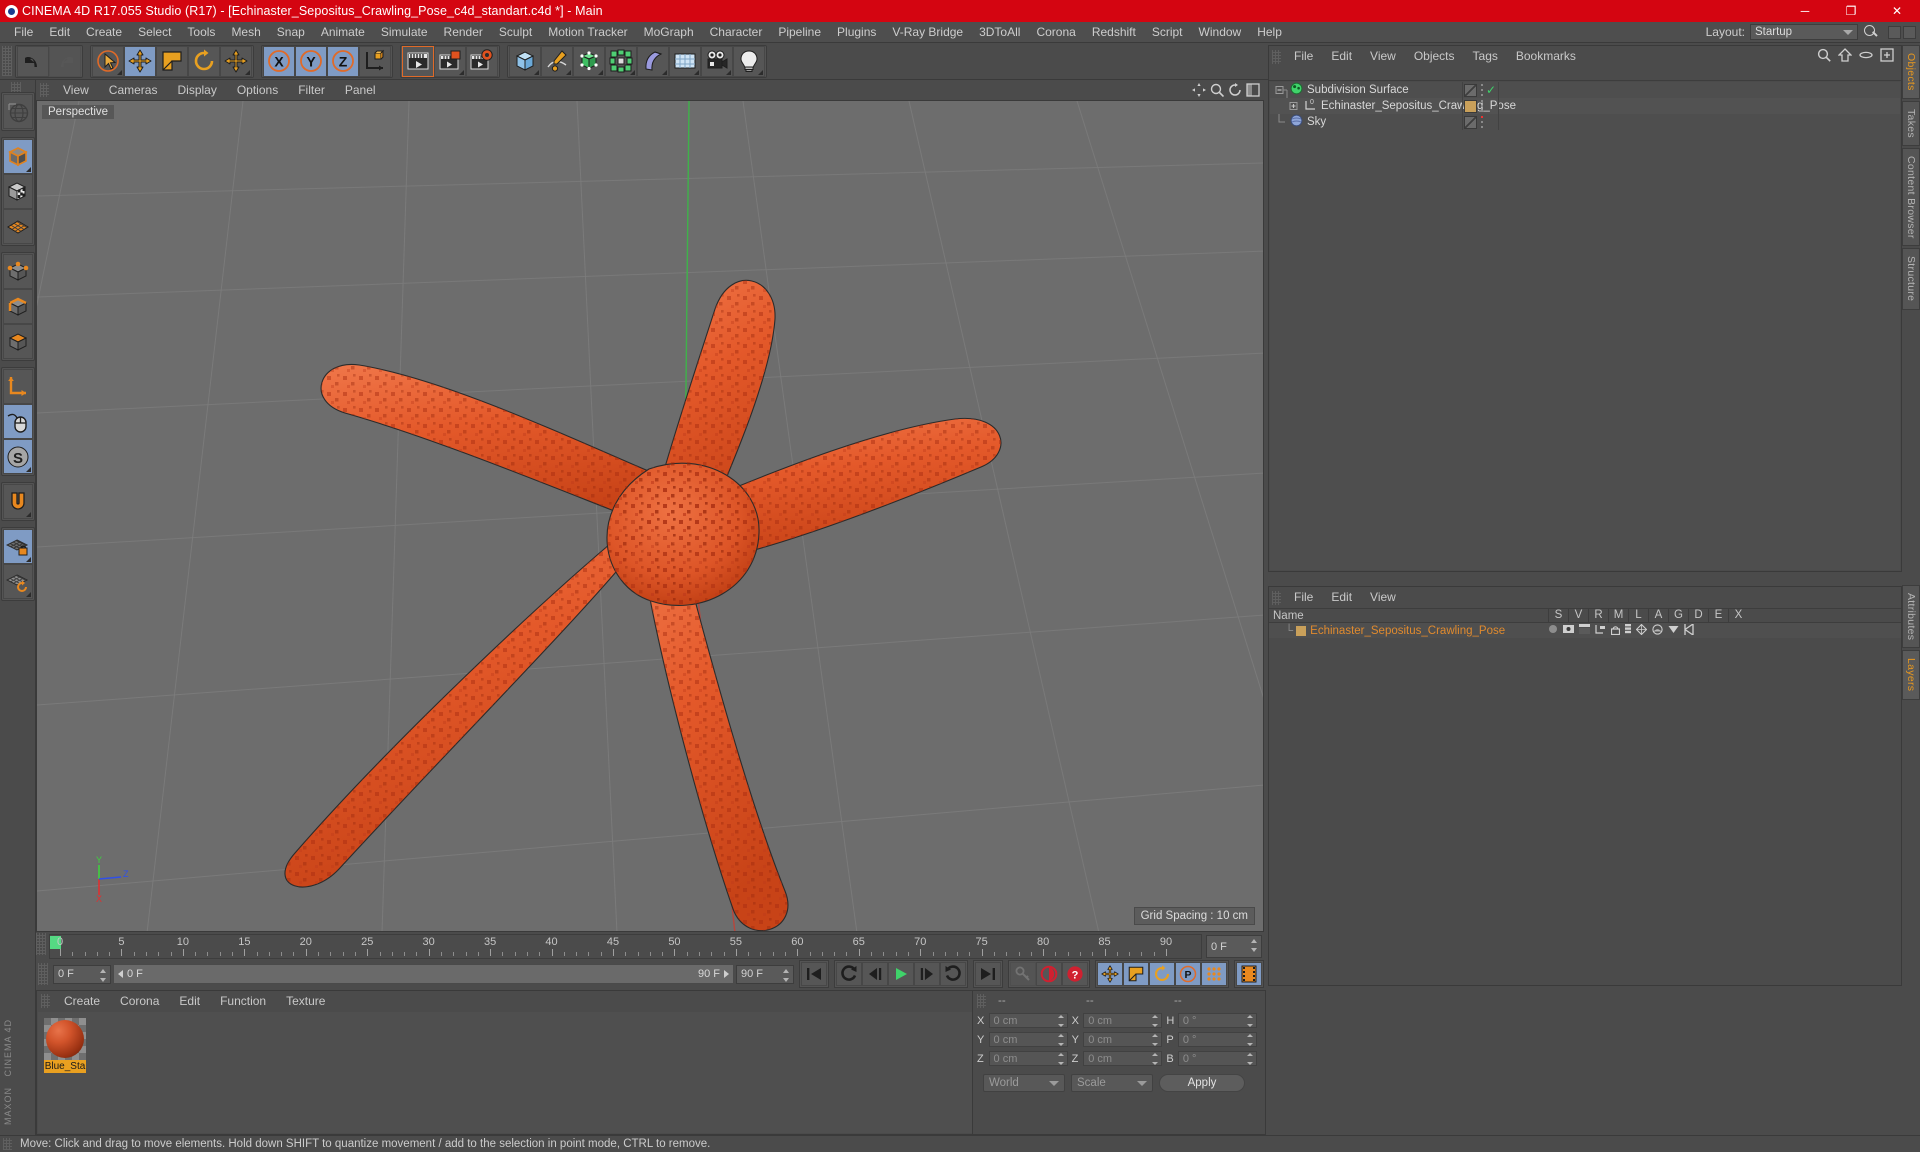  What do you see at coordinates (104, 32) in the screenshot?
I see `menu-create: Create` at bounding box center [104, 32].